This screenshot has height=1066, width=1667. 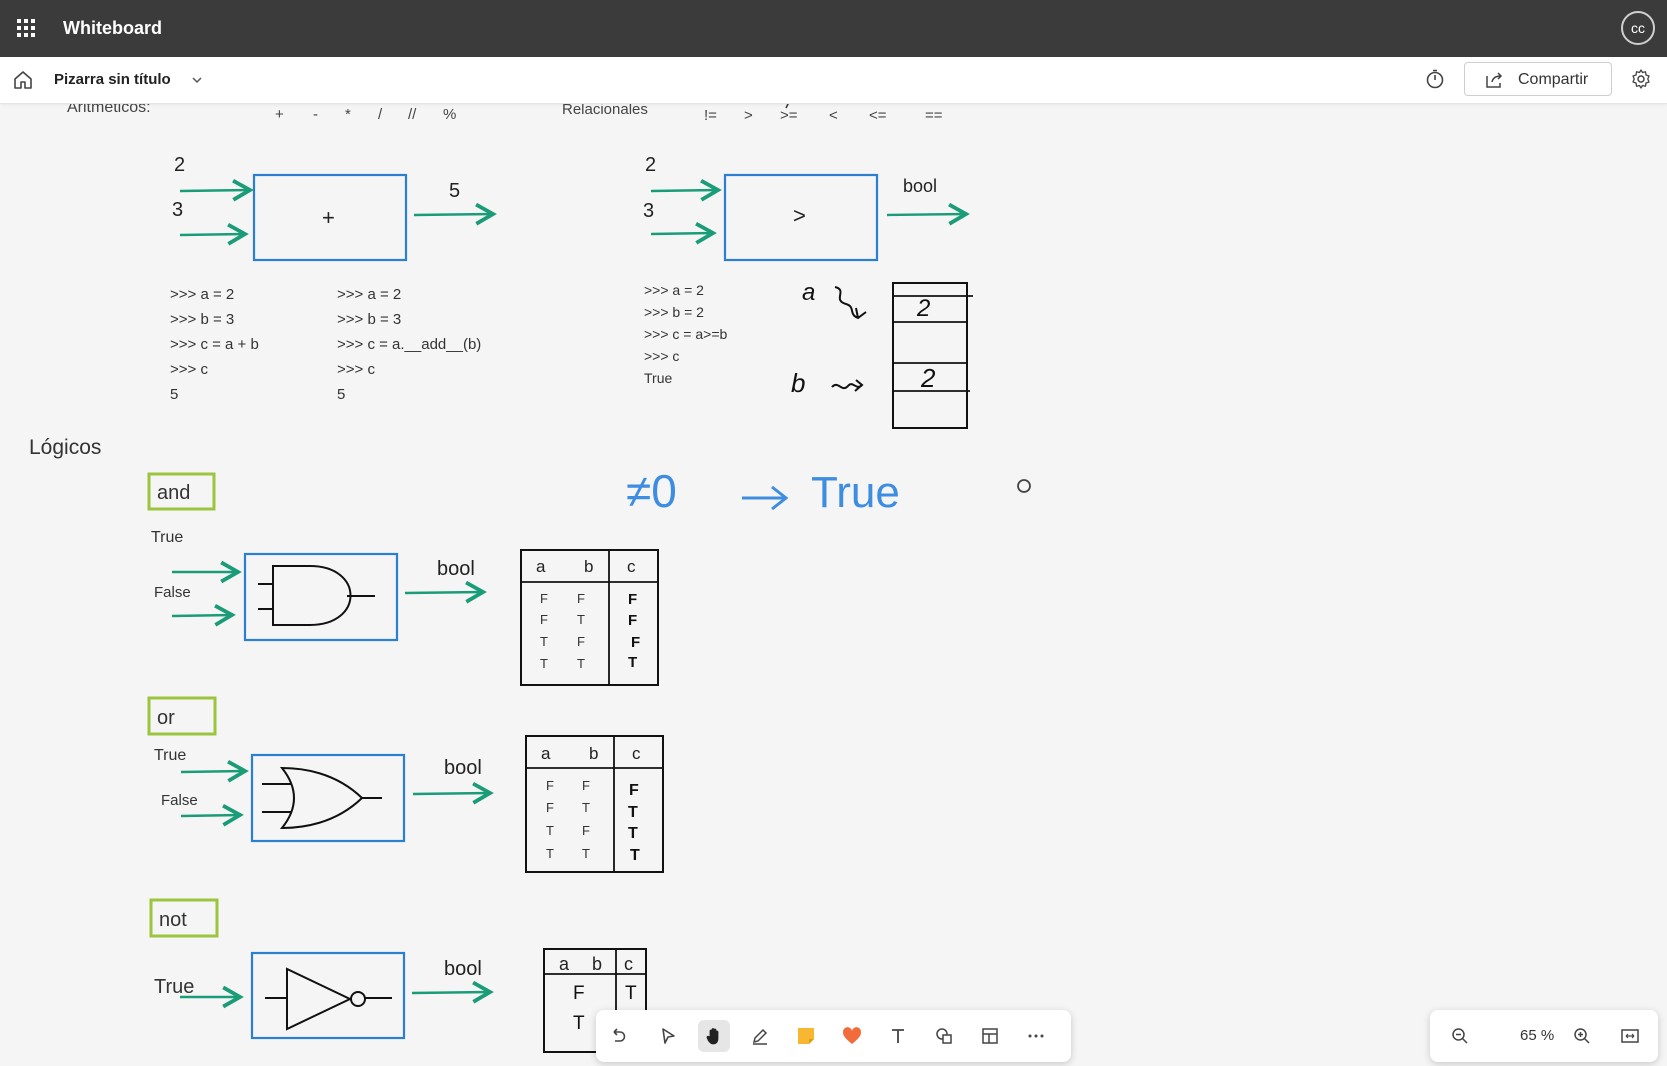 What do you see at coordinates (674, 312) in the screenshot?
I see `code-line: >>> b = 2` at bounding box center [674, 312].